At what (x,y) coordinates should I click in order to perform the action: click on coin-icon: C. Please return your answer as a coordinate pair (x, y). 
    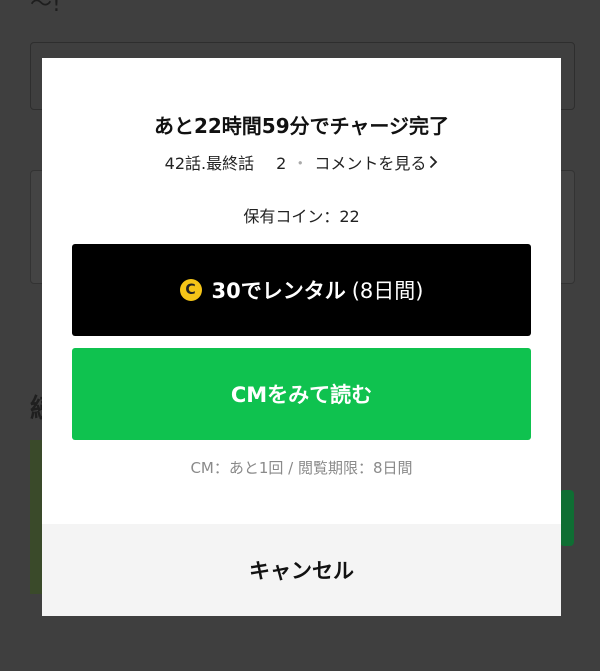
    Looking at the image, I should click on (190, 290).